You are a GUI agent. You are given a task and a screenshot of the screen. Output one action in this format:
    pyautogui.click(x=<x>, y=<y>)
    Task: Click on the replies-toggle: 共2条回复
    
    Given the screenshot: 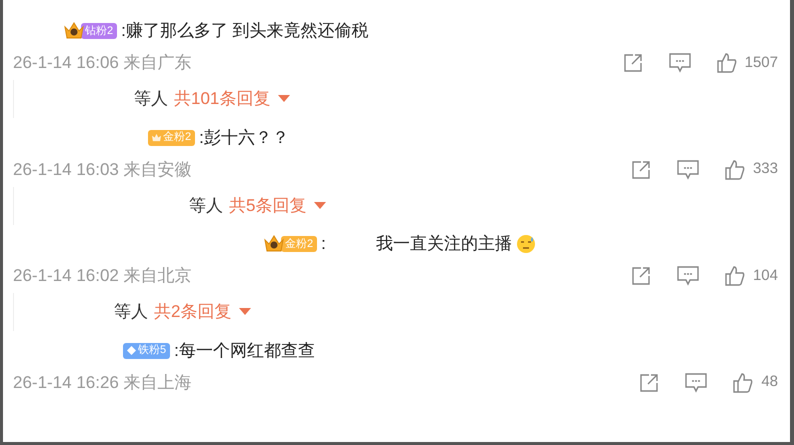 What is the action you would take?
    pyautogui.click(x=203, y=312)
    